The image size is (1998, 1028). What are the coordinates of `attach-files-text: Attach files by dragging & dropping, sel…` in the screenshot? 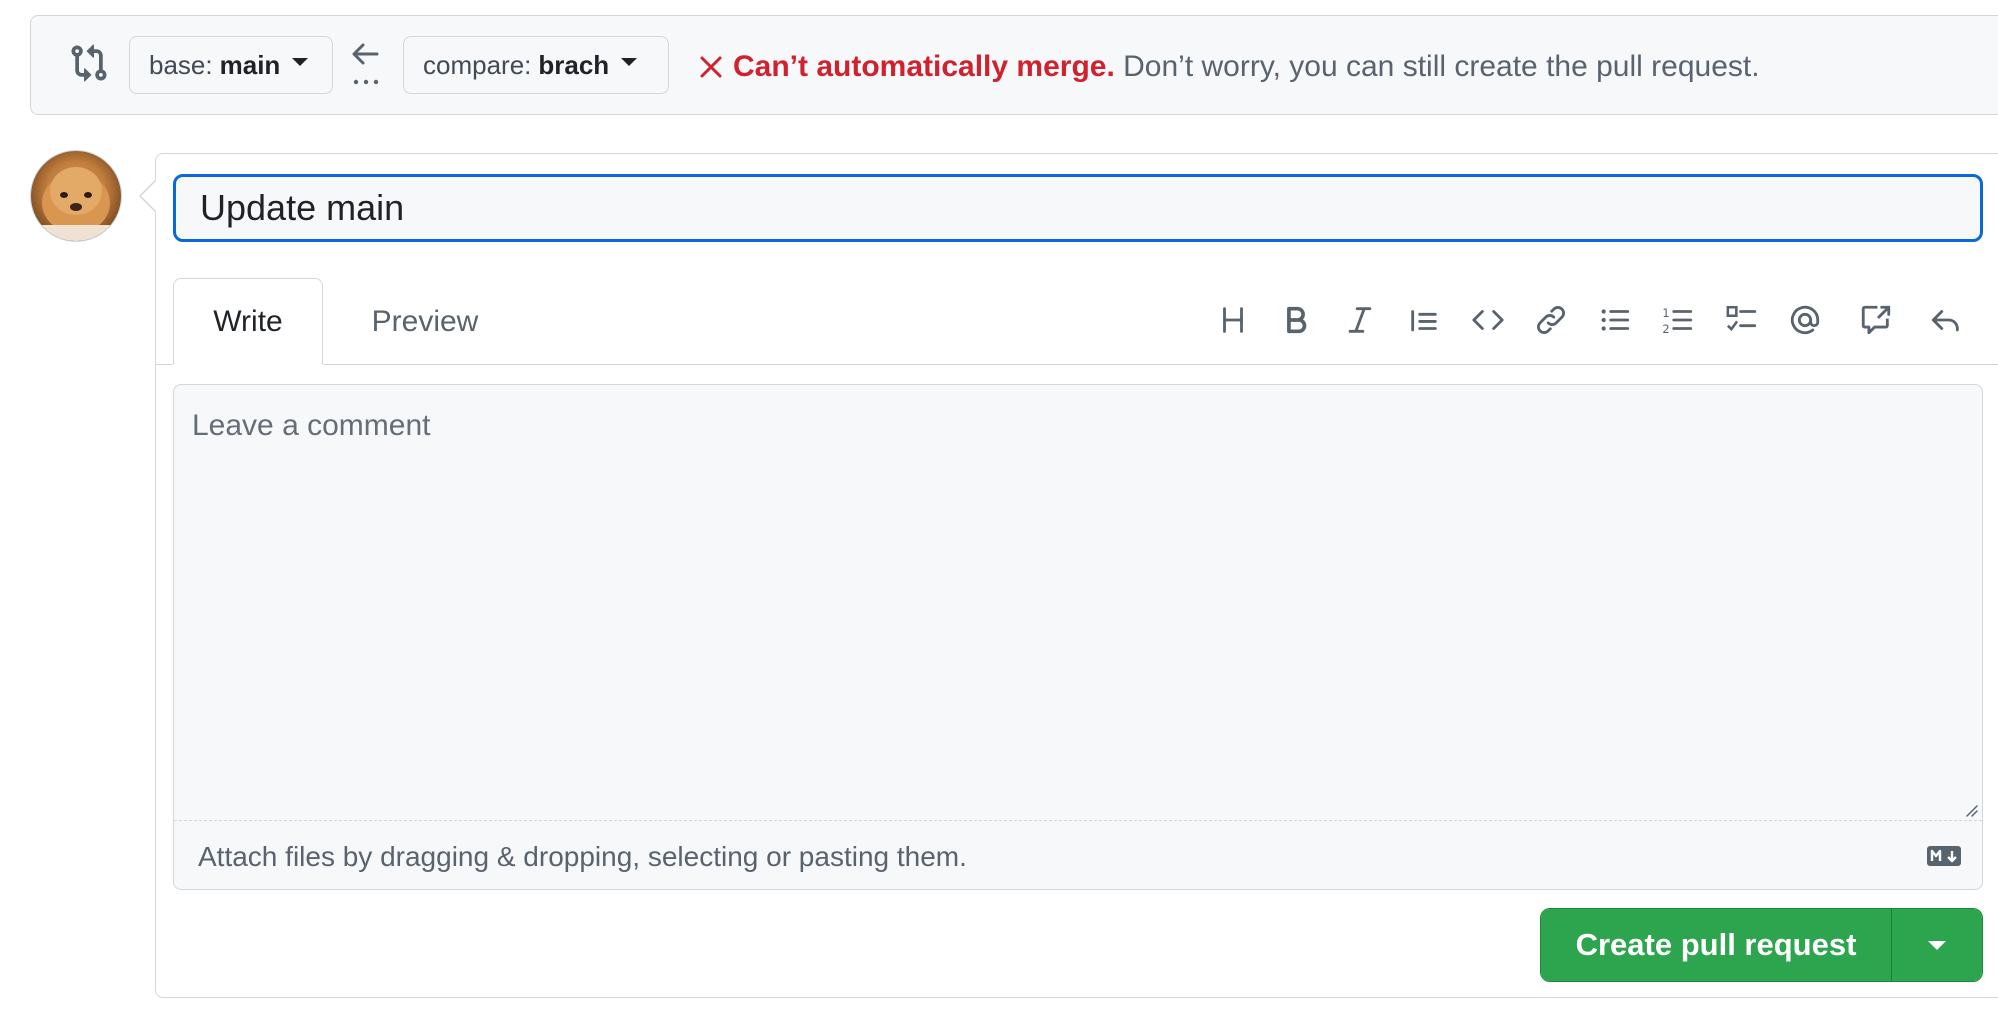 It's located at (582, 857).